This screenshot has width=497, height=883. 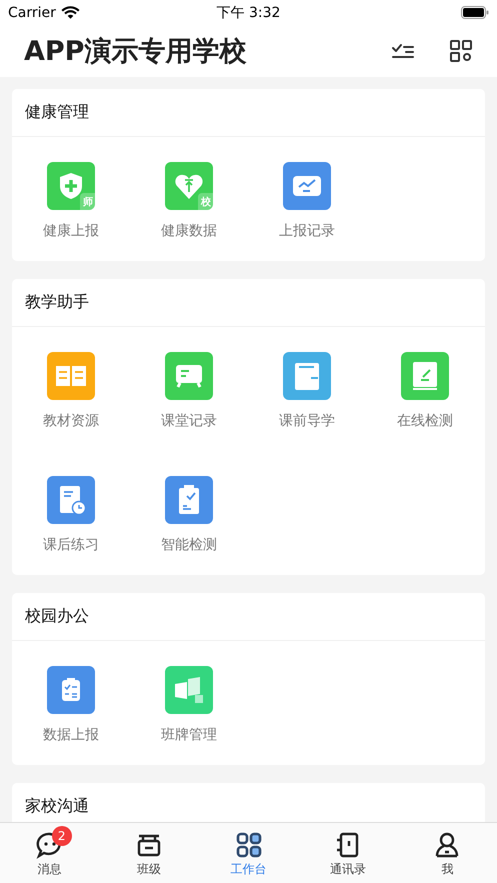 I want to click on person-icon, so click(x=447, y=845).